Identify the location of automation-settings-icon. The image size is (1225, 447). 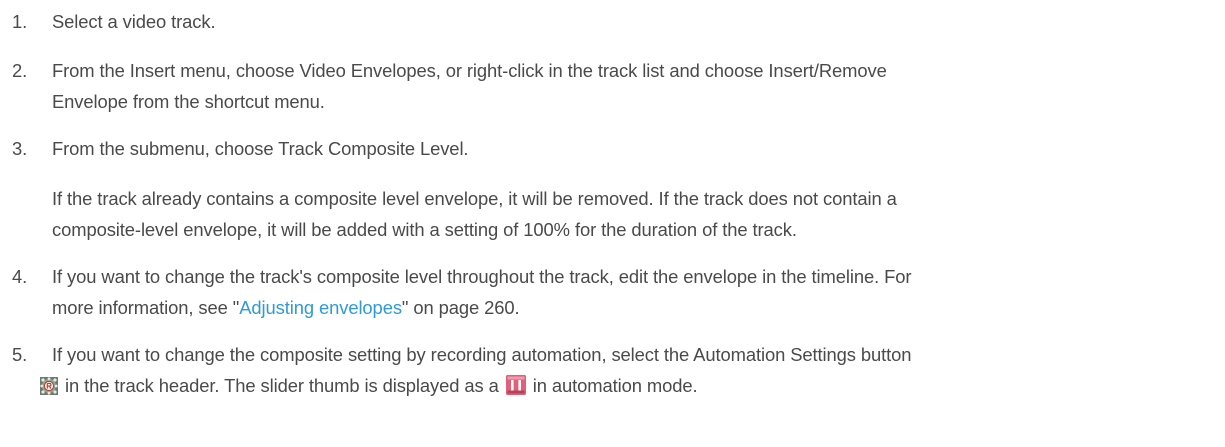
(49, 384).